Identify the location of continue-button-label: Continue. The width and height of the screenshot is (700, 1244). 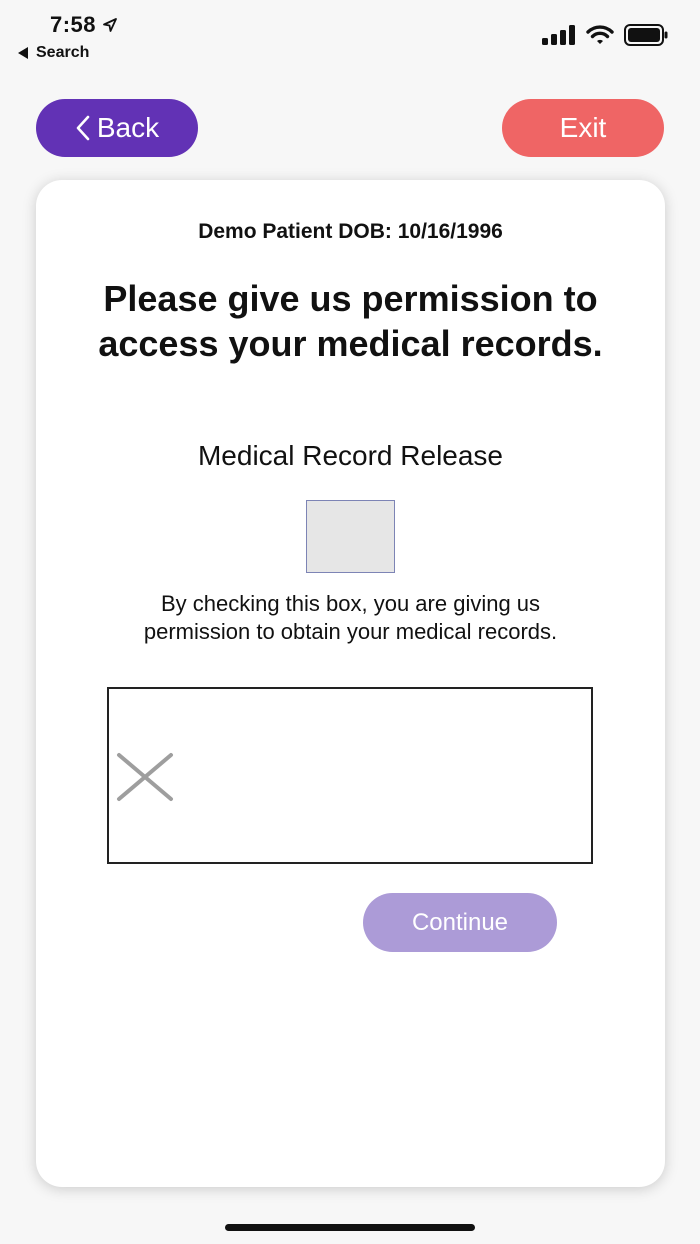
(460, 922).